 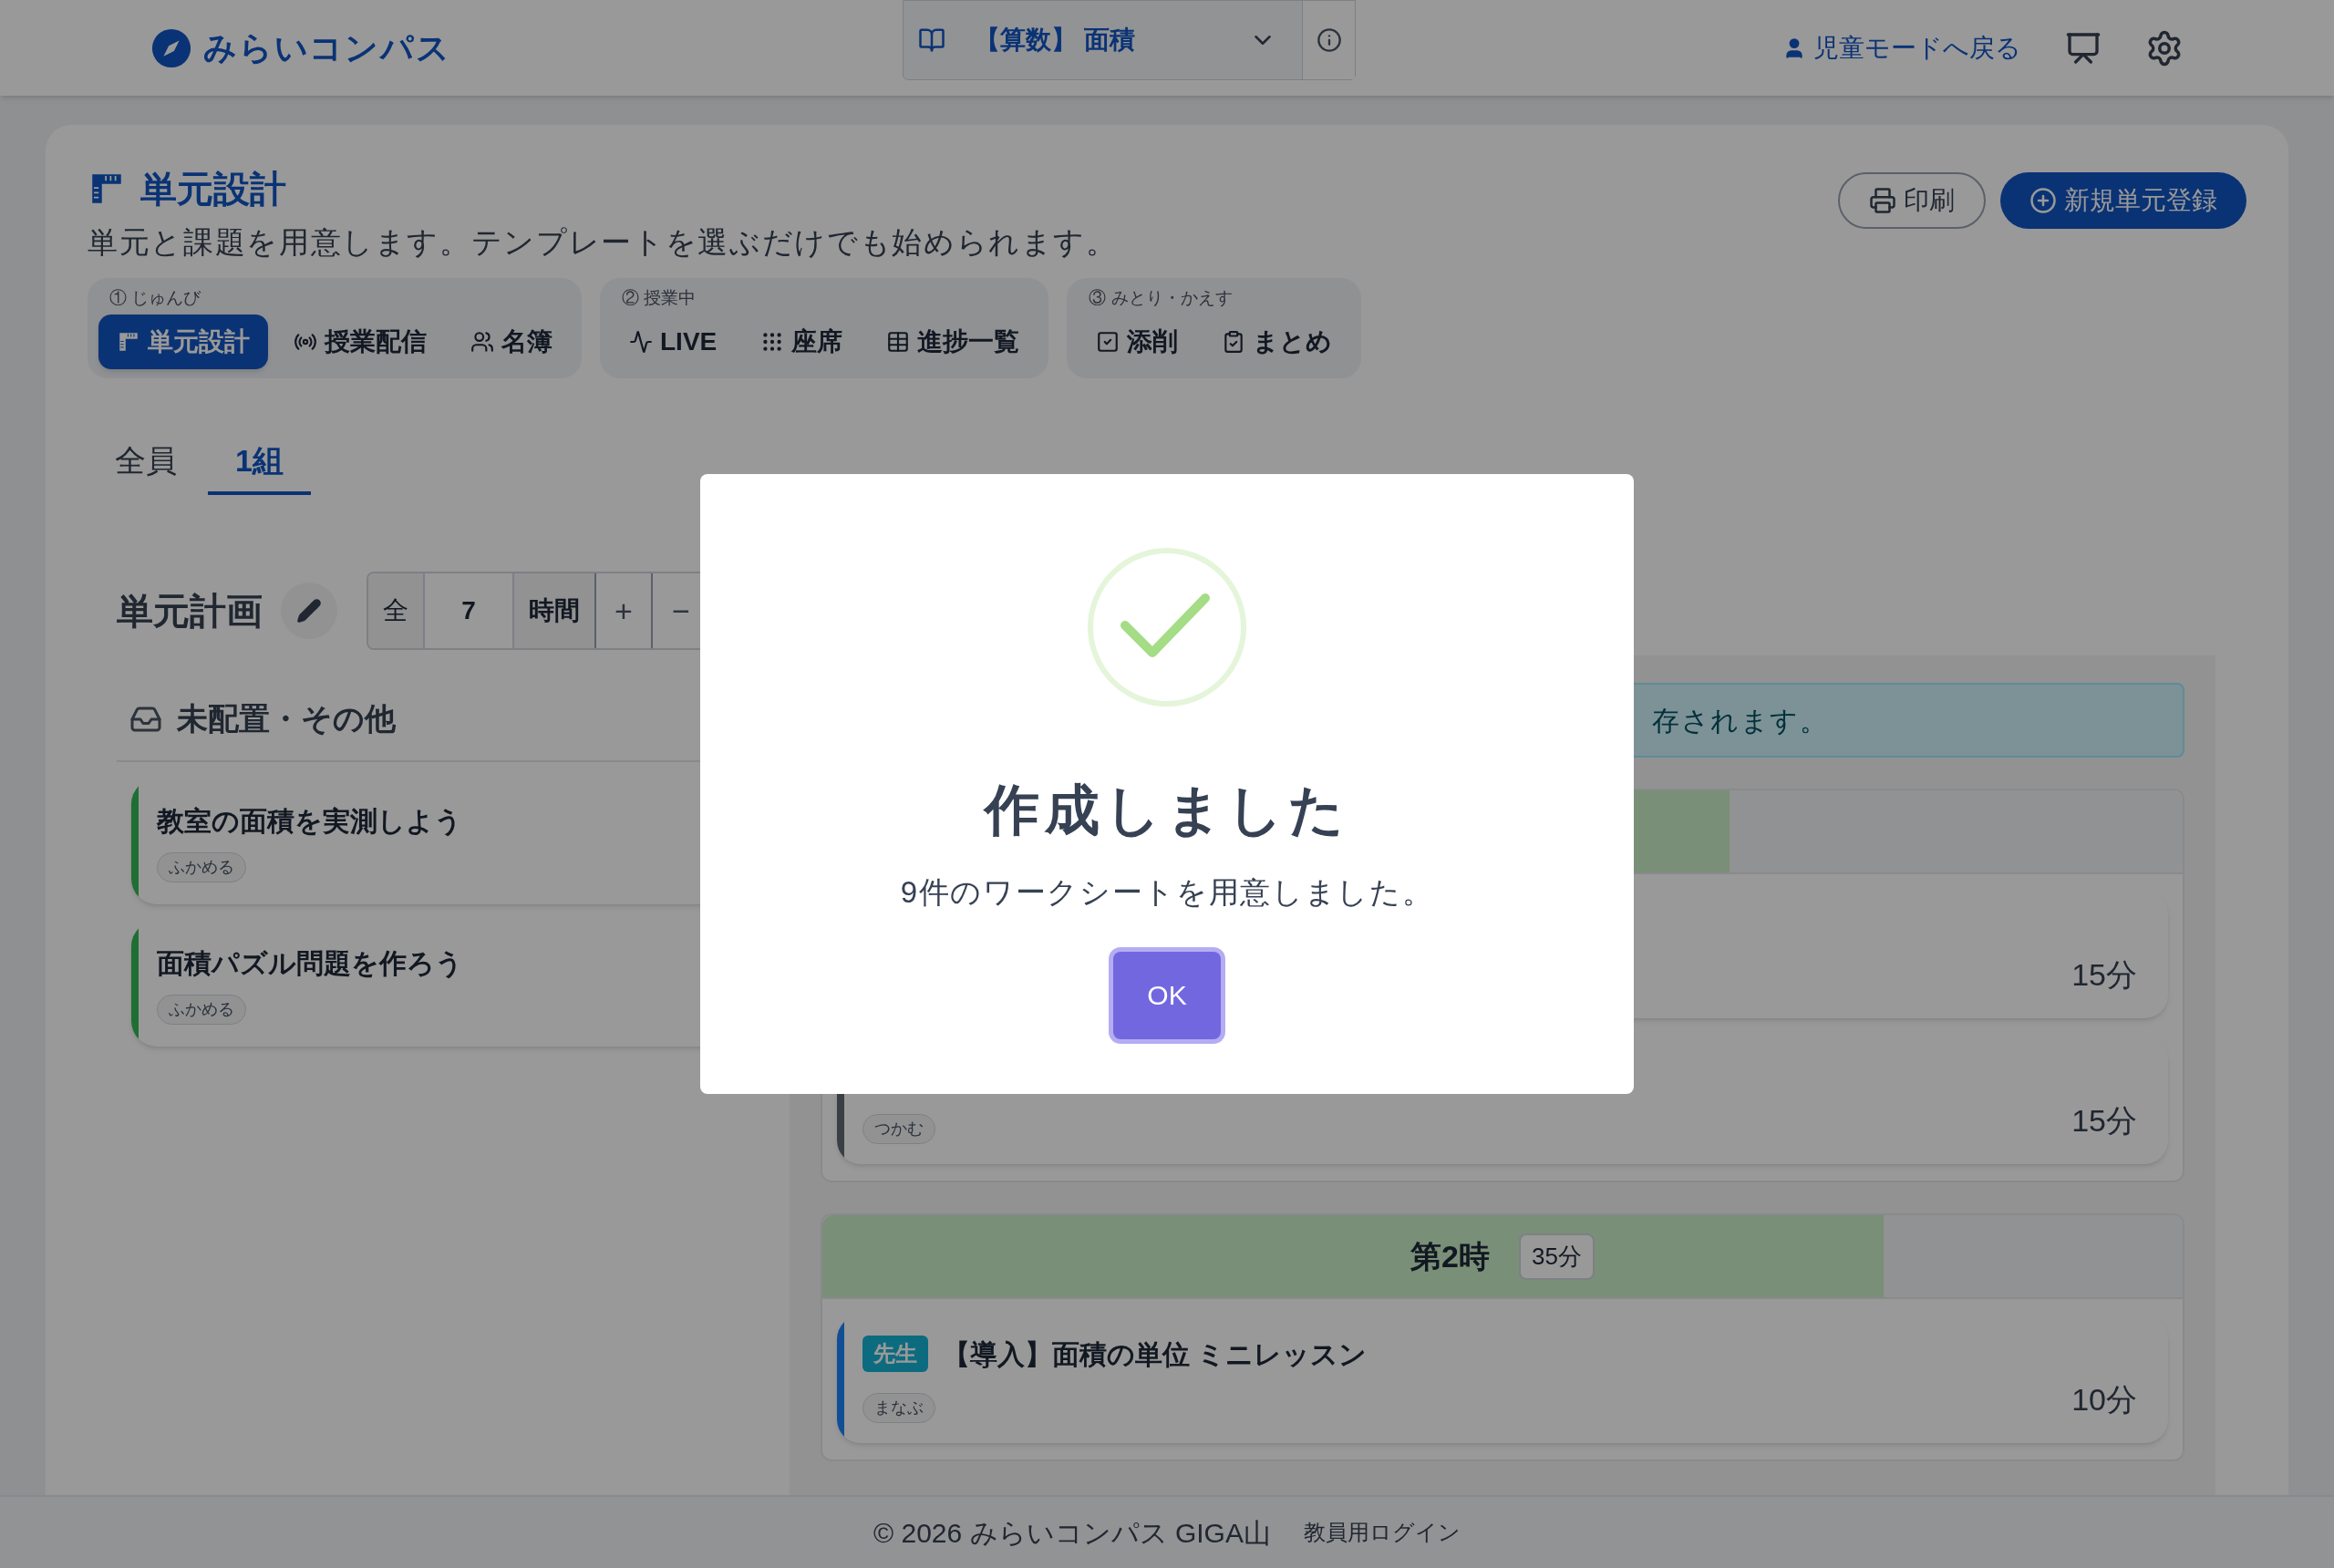 What do you see at coordinates (1167, 810) in the screenshot?
I see `dialog-title: 作成しました` at bounding box center [1167, 810].